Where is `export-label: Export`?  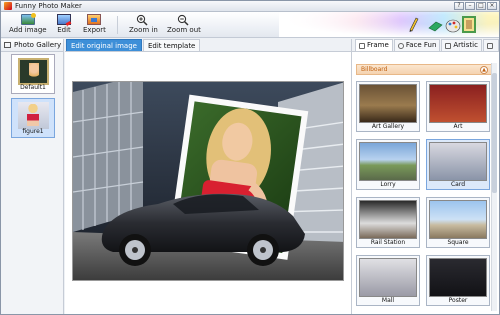 export-label: Export is located at coordinates (94, 30).